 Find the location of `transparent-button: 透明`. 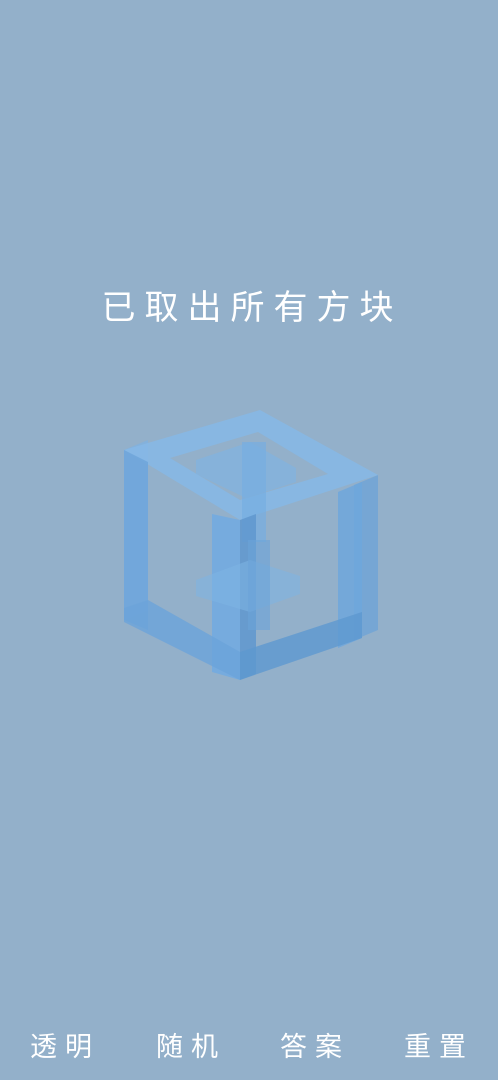

transparent-button: 透明 is located at coordinates (65, 1048).